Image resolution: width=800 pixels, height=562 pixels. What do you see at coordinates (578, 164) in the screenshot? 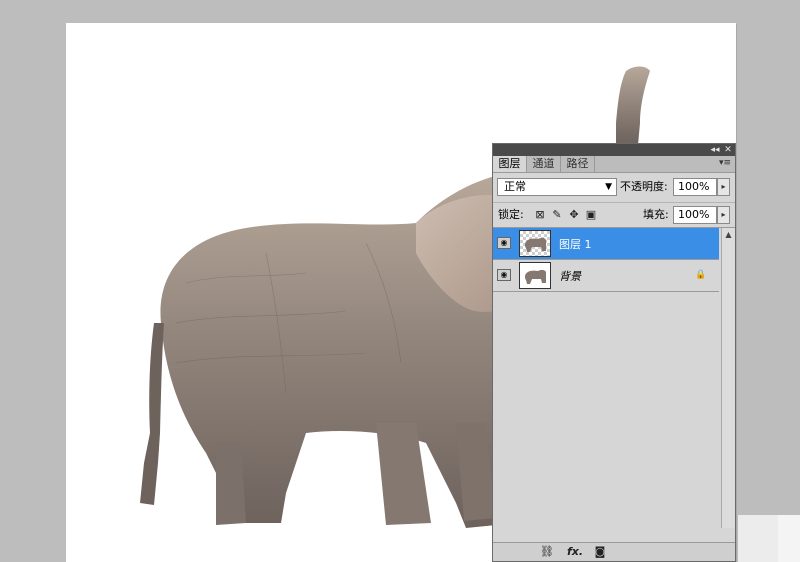
I see `tab-paths: 路径` at bounding box center [578, 164].